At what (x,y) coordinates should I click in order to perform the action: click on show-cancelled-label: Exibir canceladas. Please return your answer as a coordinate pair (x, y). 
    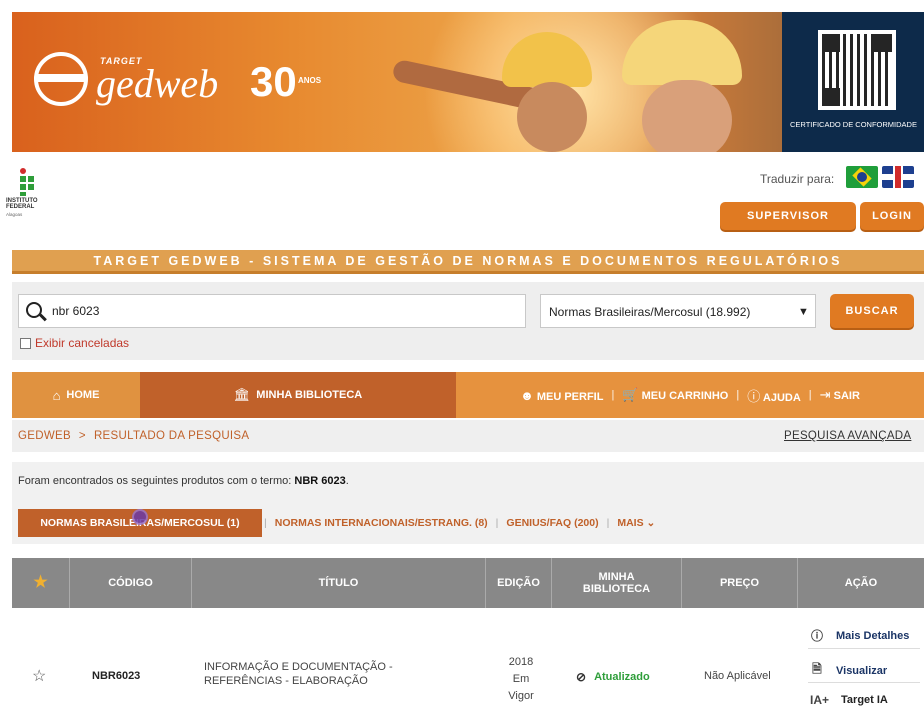
    Looking at the image, I should click on (82, 343).